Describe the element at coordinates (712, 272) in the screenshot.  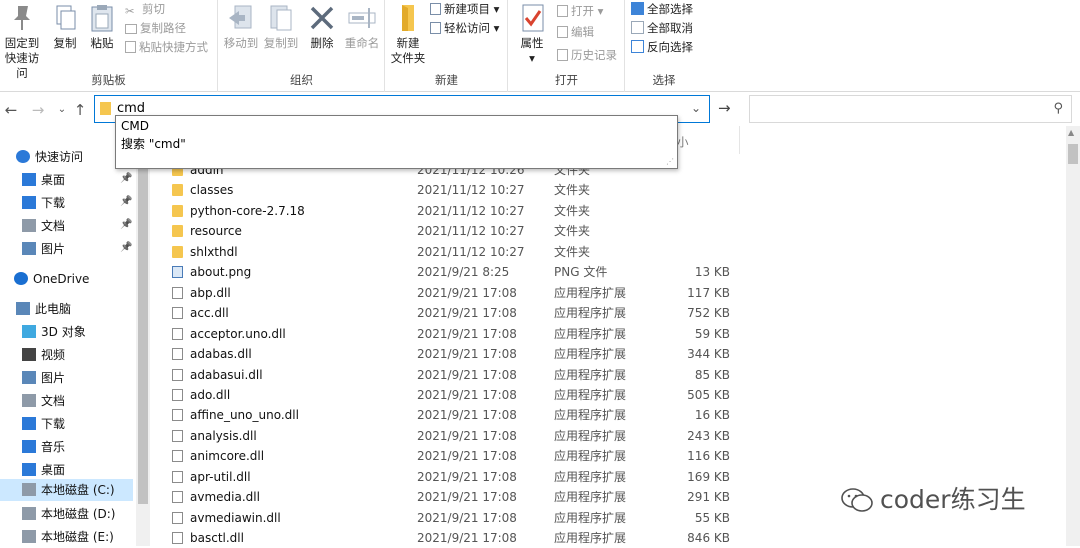
I see `file-size: 13 KB` at that location.